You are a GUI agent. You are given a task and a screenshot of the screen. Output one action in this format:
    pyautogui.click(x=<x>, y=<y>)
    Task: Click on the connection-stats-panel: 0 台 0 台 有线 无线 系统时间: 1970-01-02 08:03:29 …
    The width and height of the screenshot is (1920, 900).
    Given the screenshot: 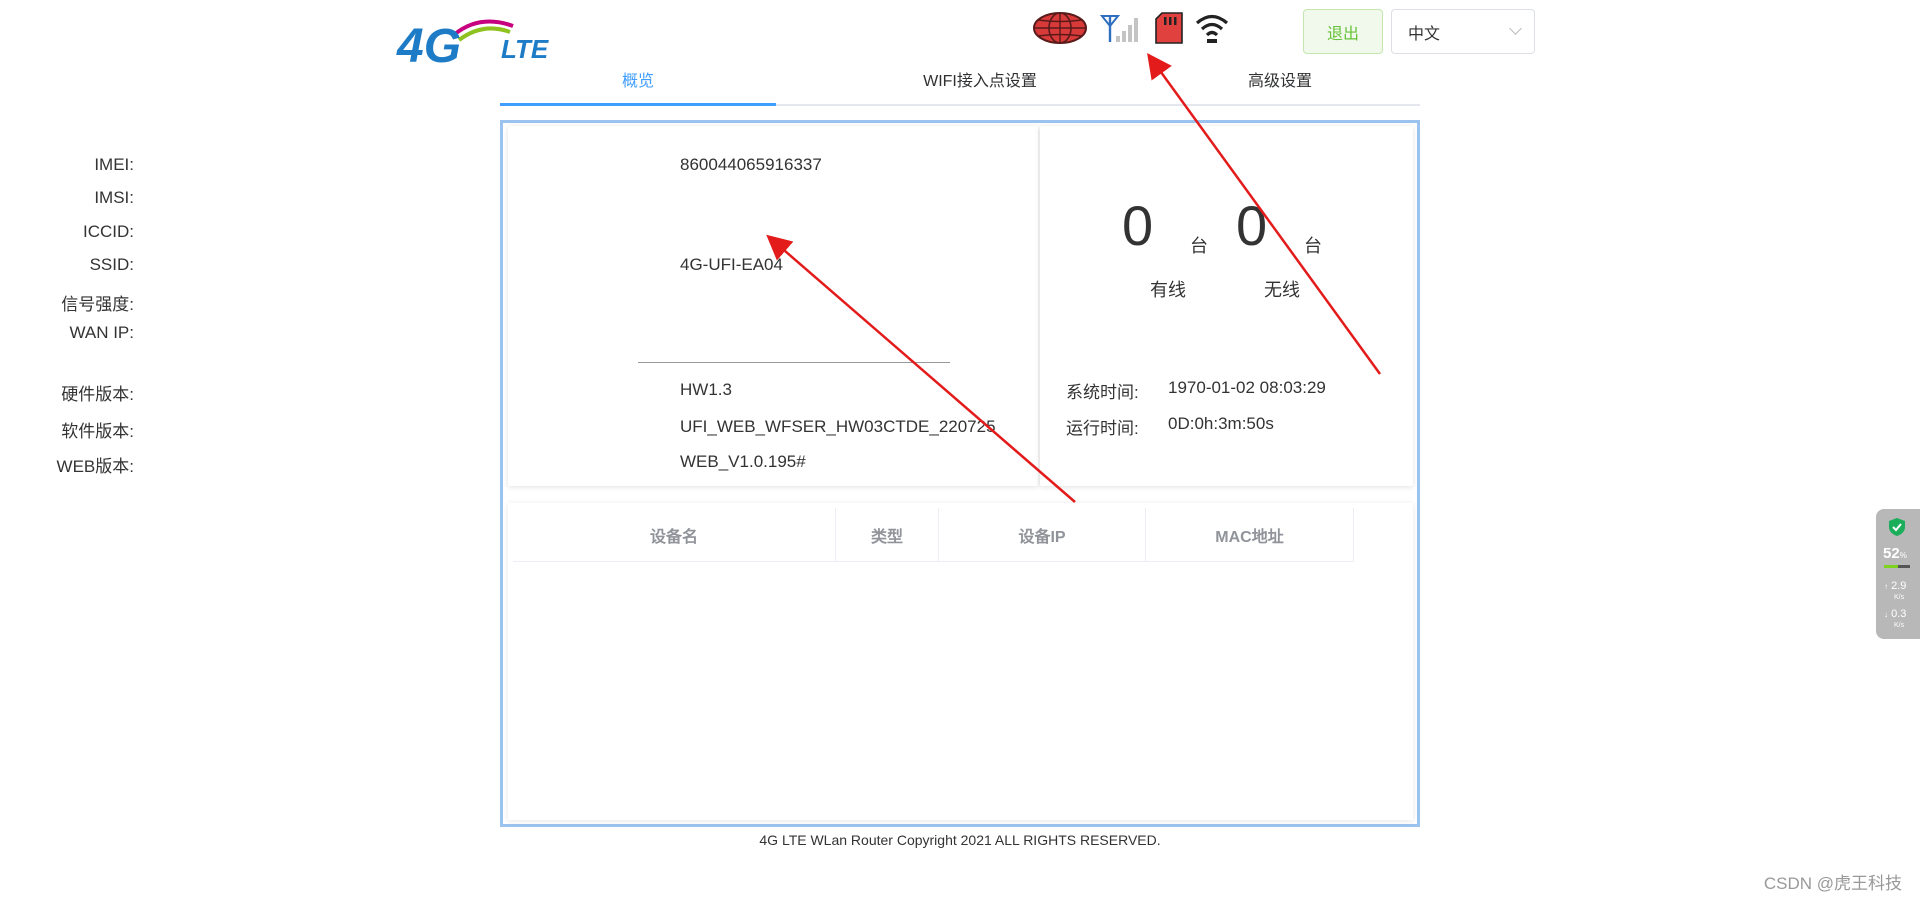 What is the action you would take?
    pyautogui.click(x=1226, y=306)
    